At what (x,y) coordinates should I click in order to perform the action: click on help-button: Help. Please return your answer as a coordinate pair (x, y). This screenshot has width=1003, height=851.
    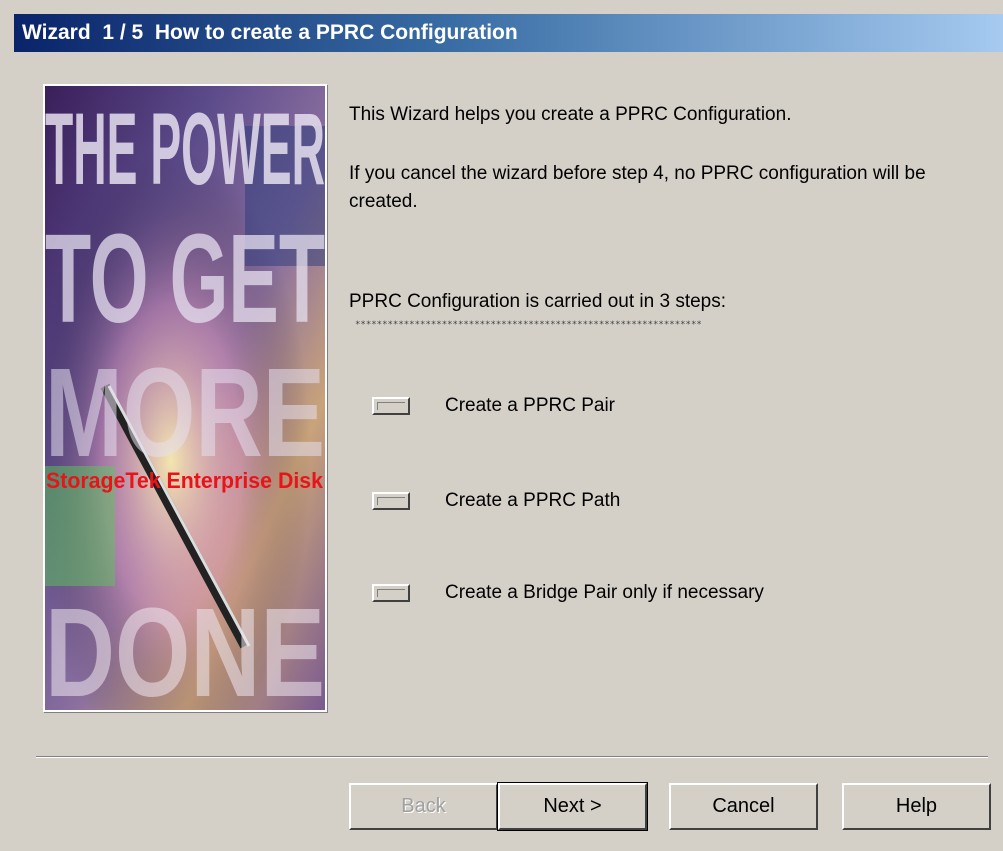
    Looking at the image, I should click on (916, 806).